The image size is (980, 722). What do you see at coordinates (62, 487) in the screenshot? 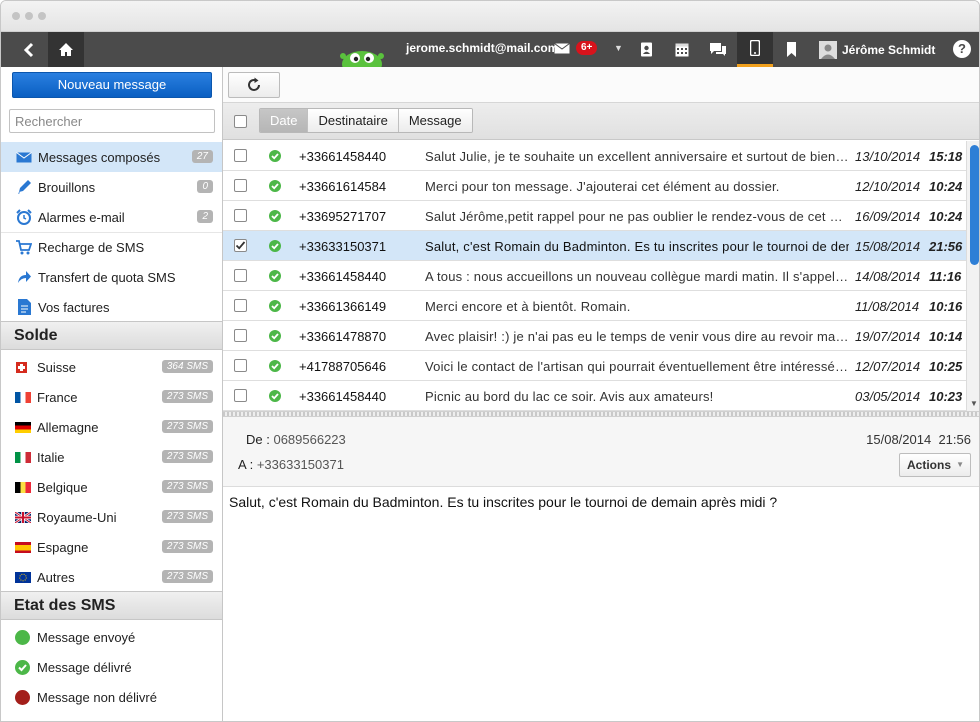
I see `country-label: Belgique` at bounding box center [62, 487].